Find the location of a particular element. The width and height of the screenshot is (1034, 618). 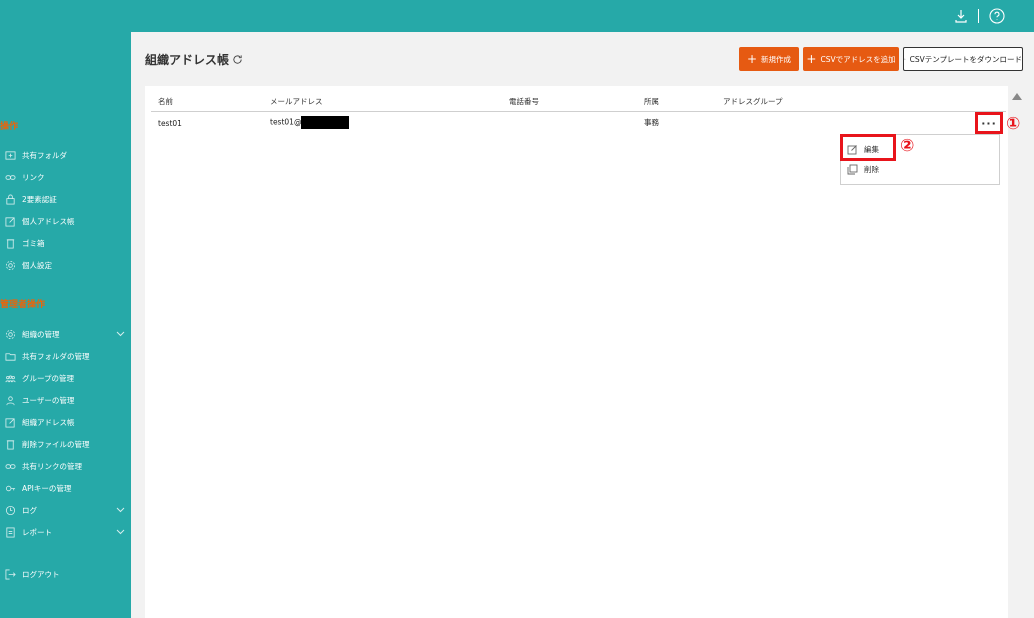

sidebar-item-org-management: 組織の管理 is located at coordinates (66, 334).